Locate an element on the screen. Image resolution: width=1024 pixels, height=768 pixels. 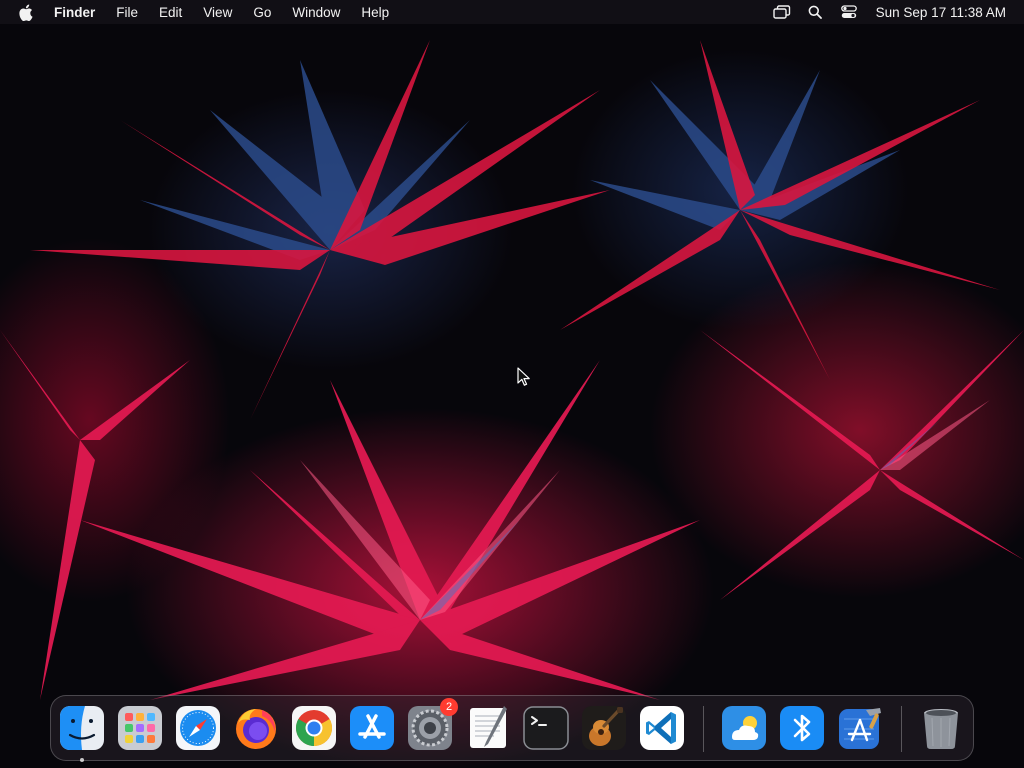
bluetooth-icon is located at coordinates (802, 728).